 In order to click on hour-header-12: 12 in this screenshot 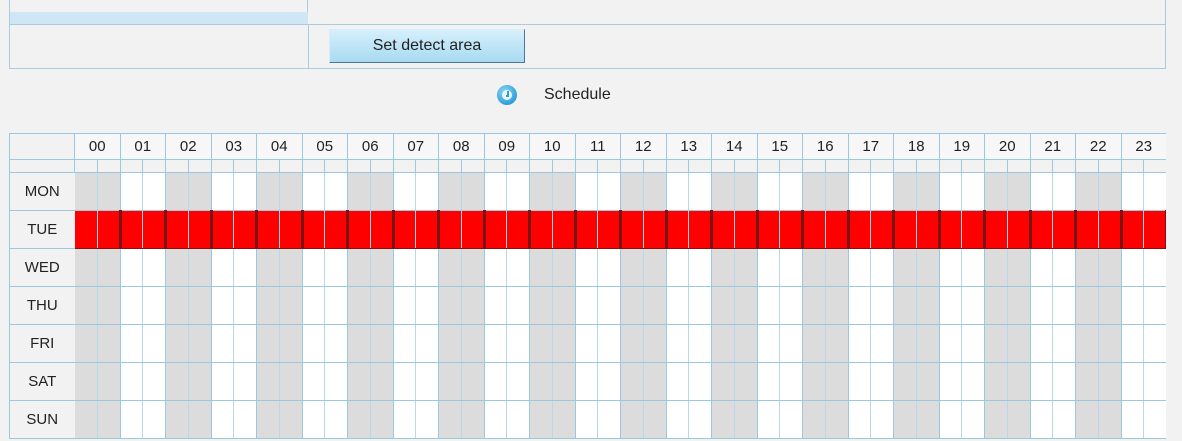, I will do `click(643, 146)`.